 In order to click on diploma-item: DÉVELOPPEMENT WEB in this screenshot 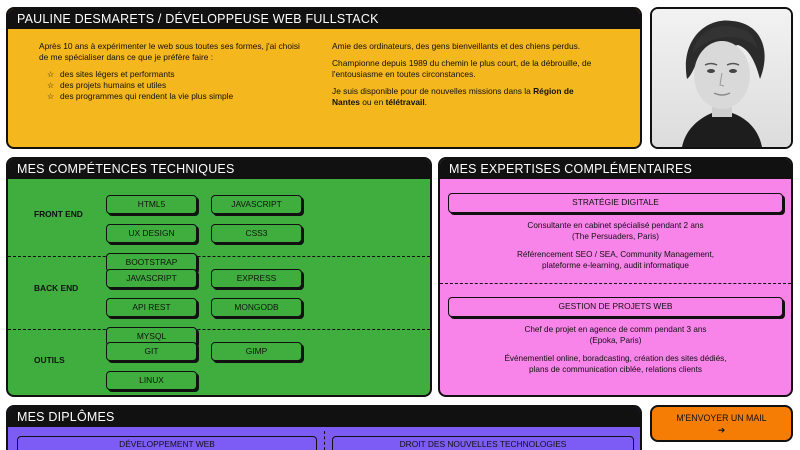, I will do `click(167, 443)`.